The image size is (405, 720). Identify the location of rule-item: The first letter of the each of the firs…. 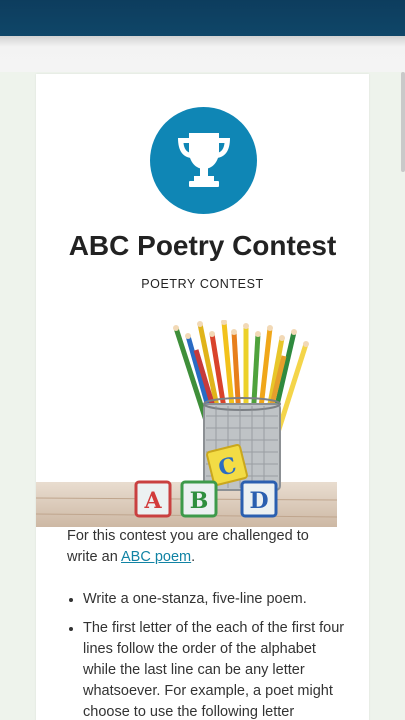
(207, 669).